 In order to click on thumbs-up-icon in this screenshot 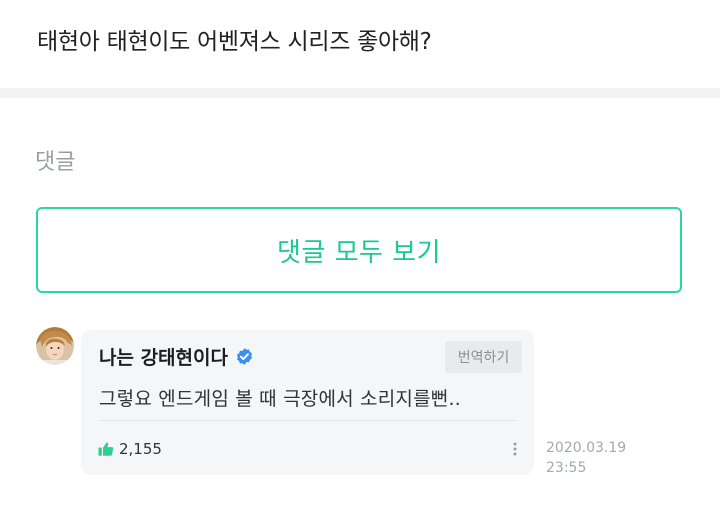, I will do `click(106, 449)`.